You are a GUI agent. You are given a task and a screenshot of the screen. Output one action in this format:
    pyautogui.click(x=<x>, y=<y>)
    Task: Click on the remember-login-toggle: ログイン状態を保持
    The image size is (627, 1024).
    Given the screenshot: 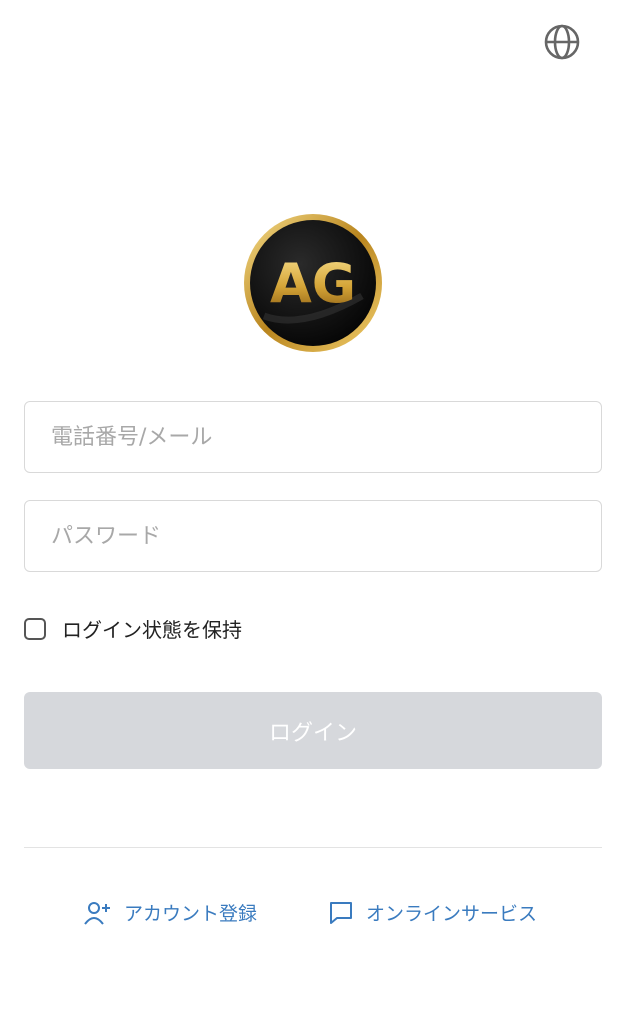 What is the action you would take?
    pyautogui.click(x=133, y=628)
    